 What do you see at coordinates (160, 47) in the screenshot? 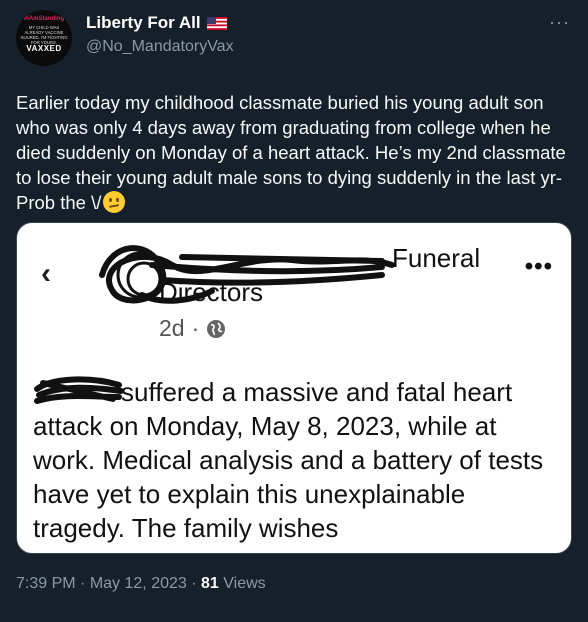
I see `user-handle: @No_MandatoryVax` at bounding box center [160, 47].